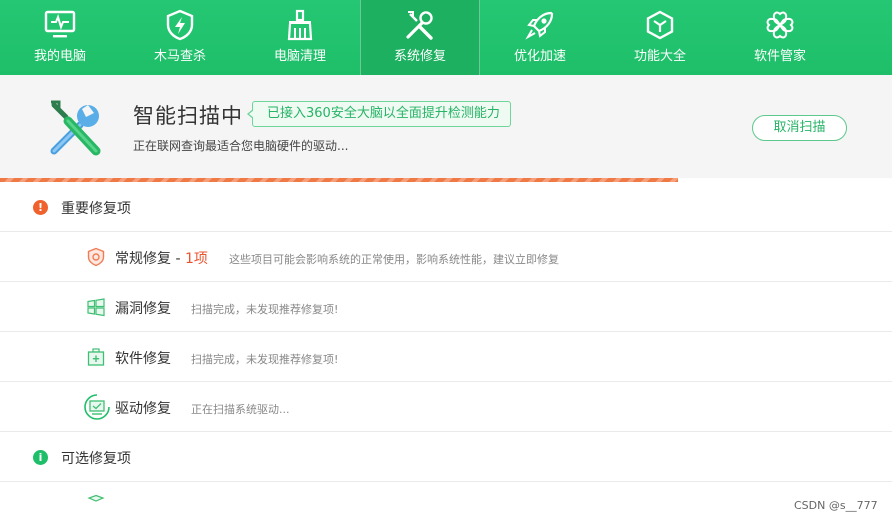 Image resolution: width=892 pixels, height=521 pixels. What do you see at coordinates (420, 25) in the screenshot?
I see `tools-icon` at bounding box center [420, 25].